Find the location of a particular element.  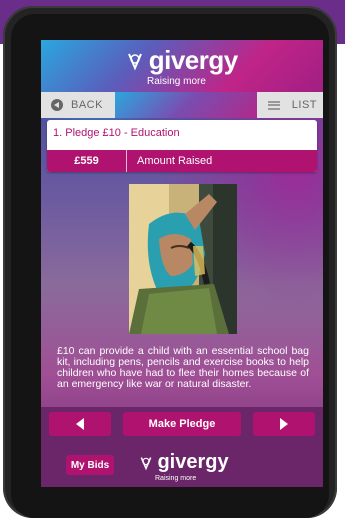

my-bids-button: My Bids is located at coordinates (90, 465).